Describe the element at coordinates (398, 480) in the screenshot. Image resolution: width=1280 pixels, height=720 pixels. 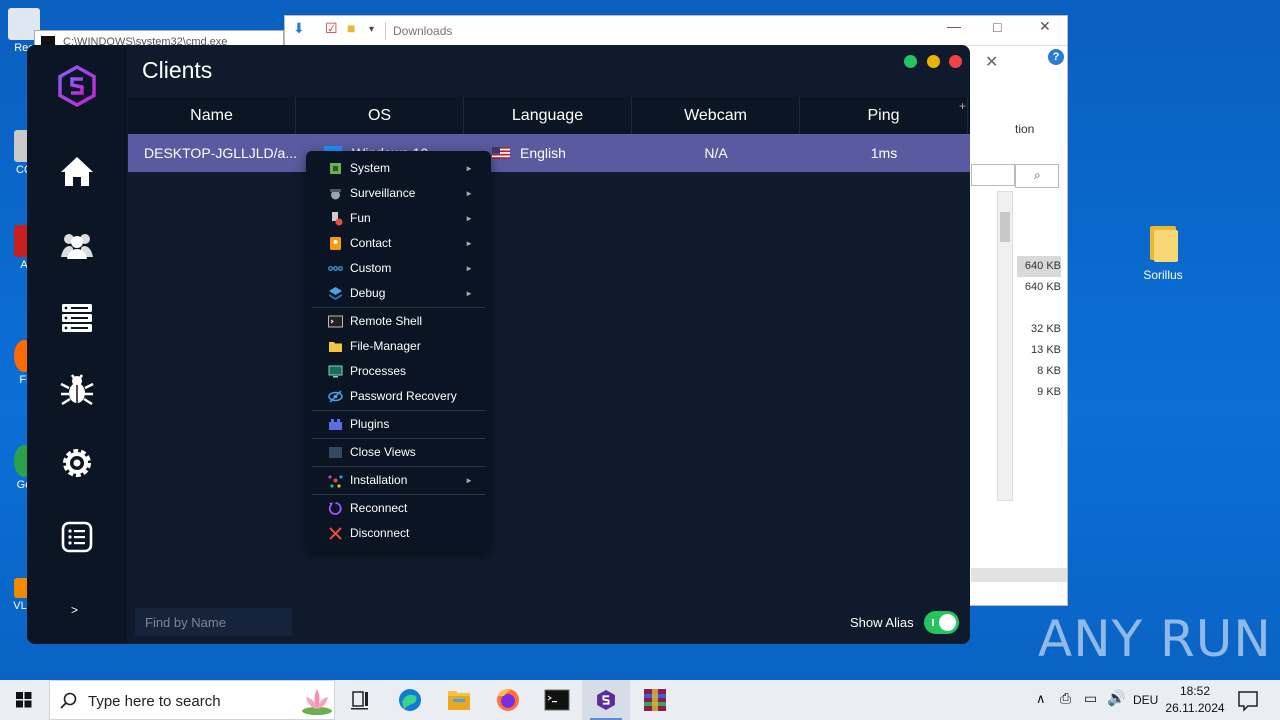
I see `menu-item-installation: Installation ►` at that location.